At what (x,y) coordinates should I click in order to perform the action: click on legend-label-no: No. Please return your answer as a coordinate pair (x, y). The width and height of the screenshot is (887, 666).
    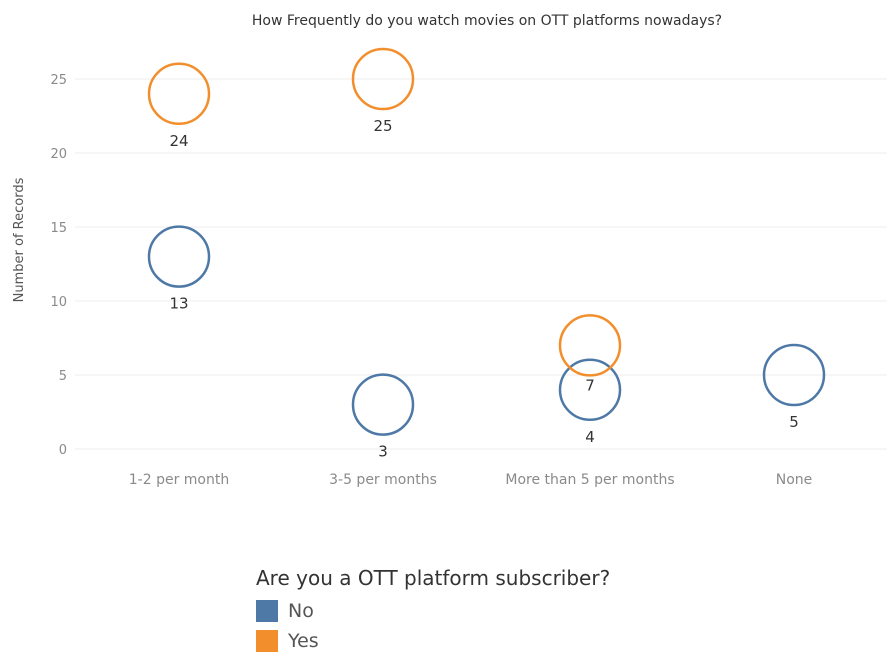
    Looking at the image, I should click on (301, 611).